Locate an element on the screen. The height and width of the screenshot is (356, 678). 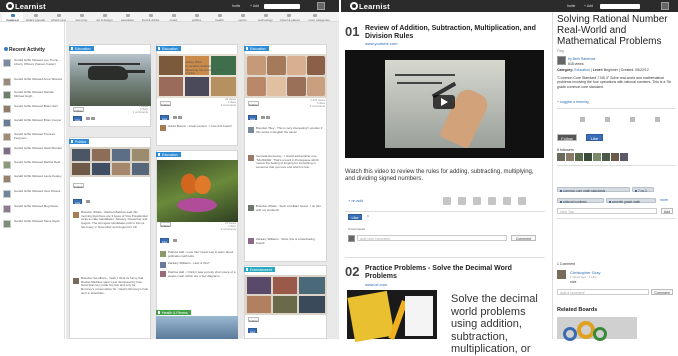
more-tags-link: more is located at coordinates (664, 200).